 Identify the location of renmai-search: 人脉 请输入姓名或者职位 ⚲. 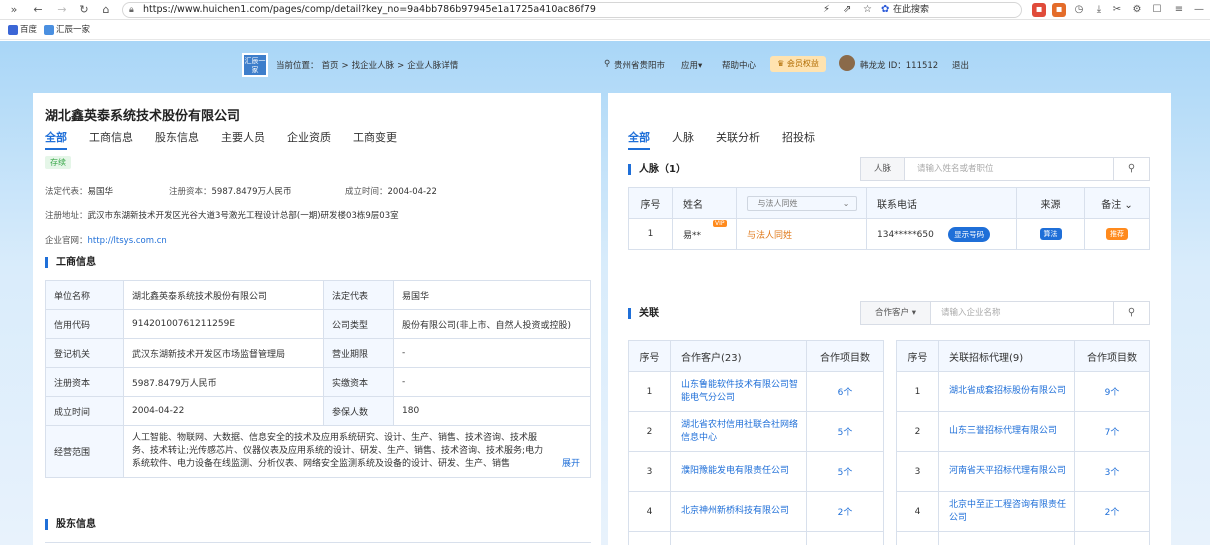
(1005, 169).